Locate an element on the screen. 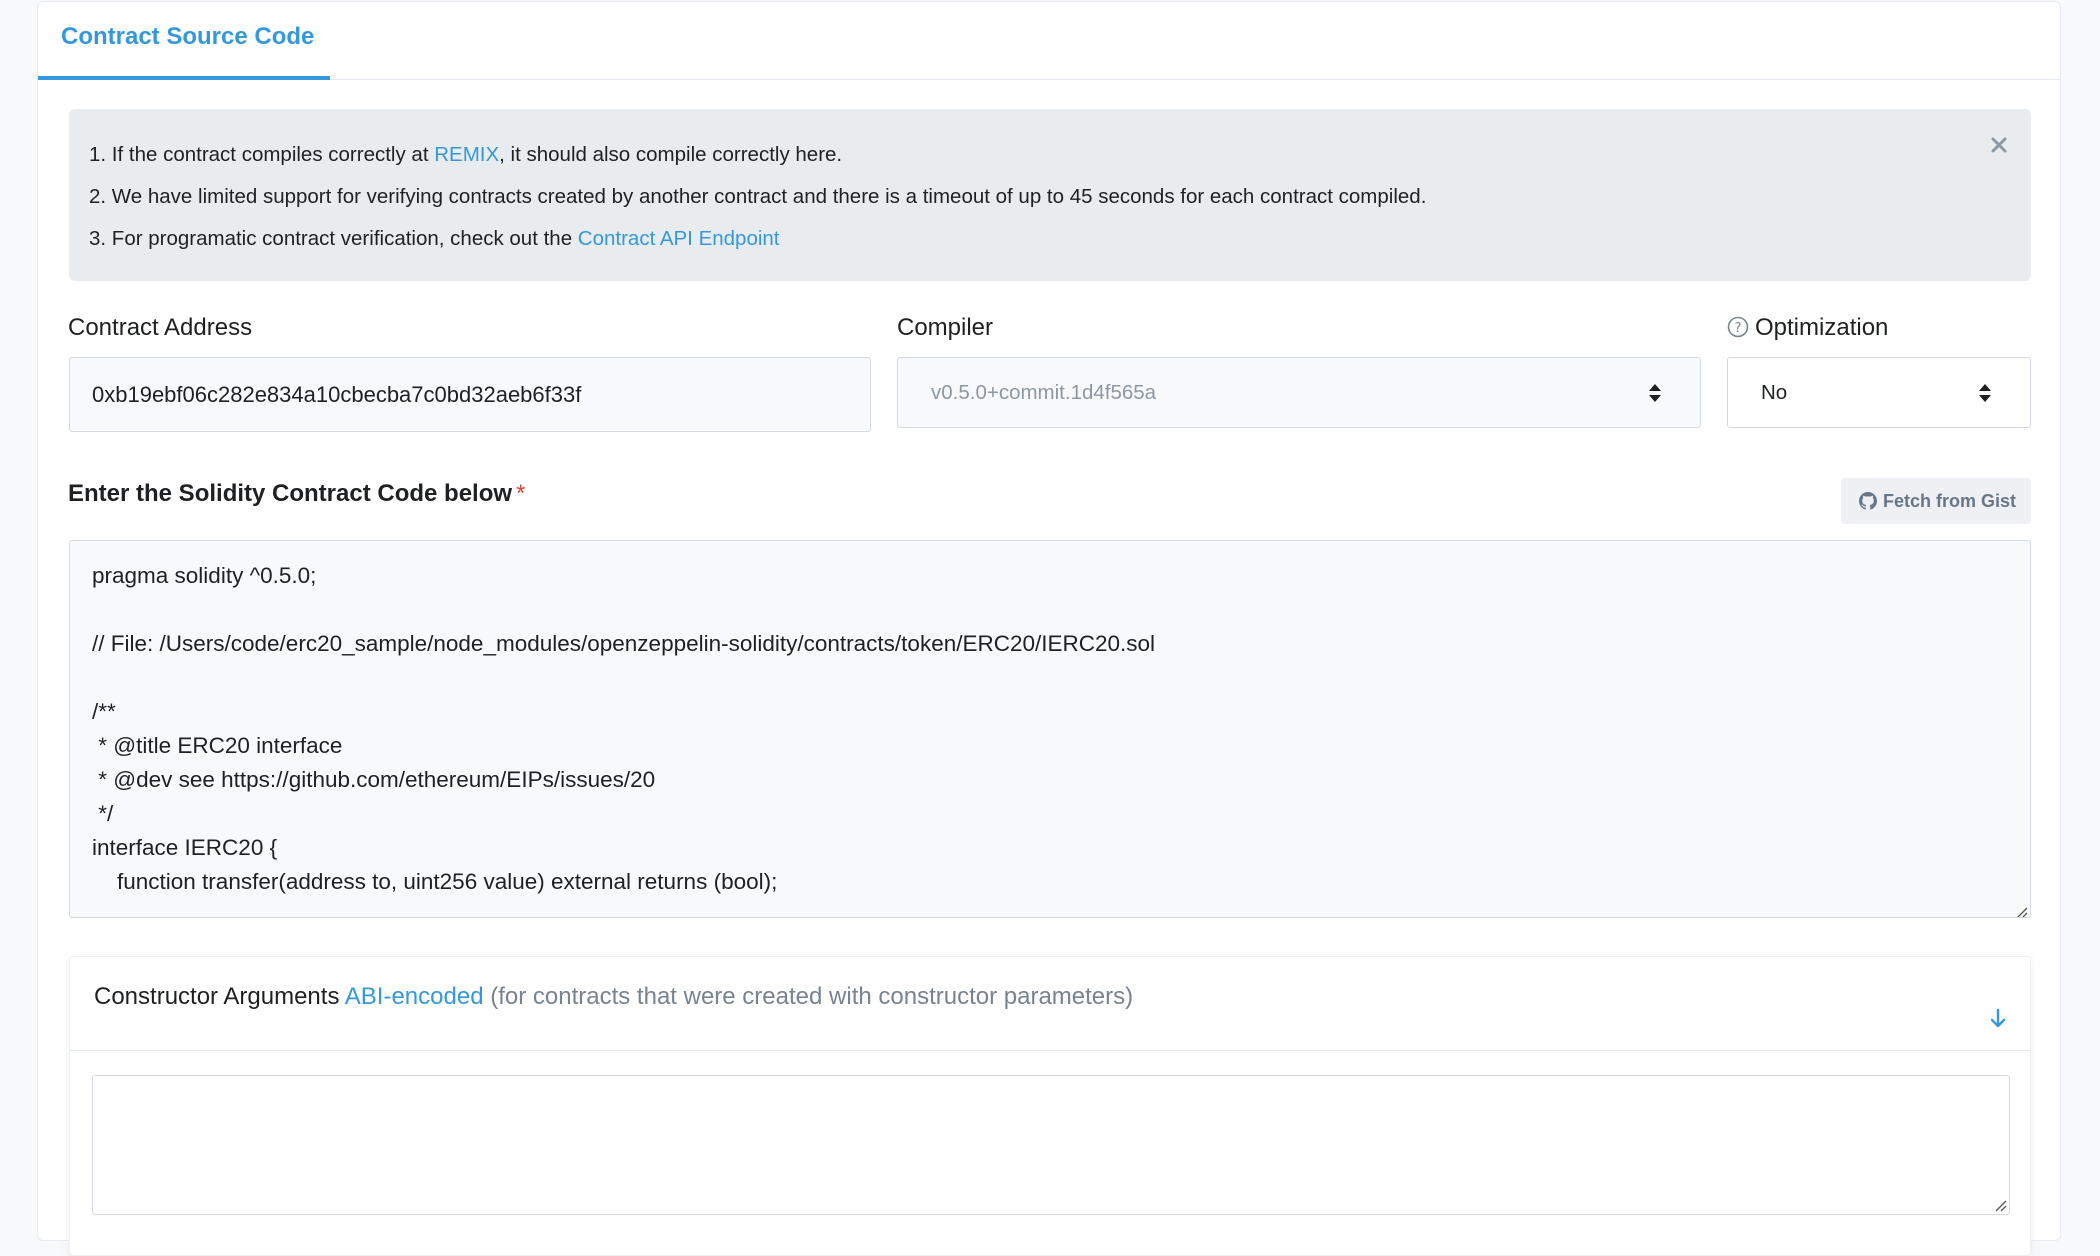  help-circle-icon: ? is located at coordinates (1738, 330).